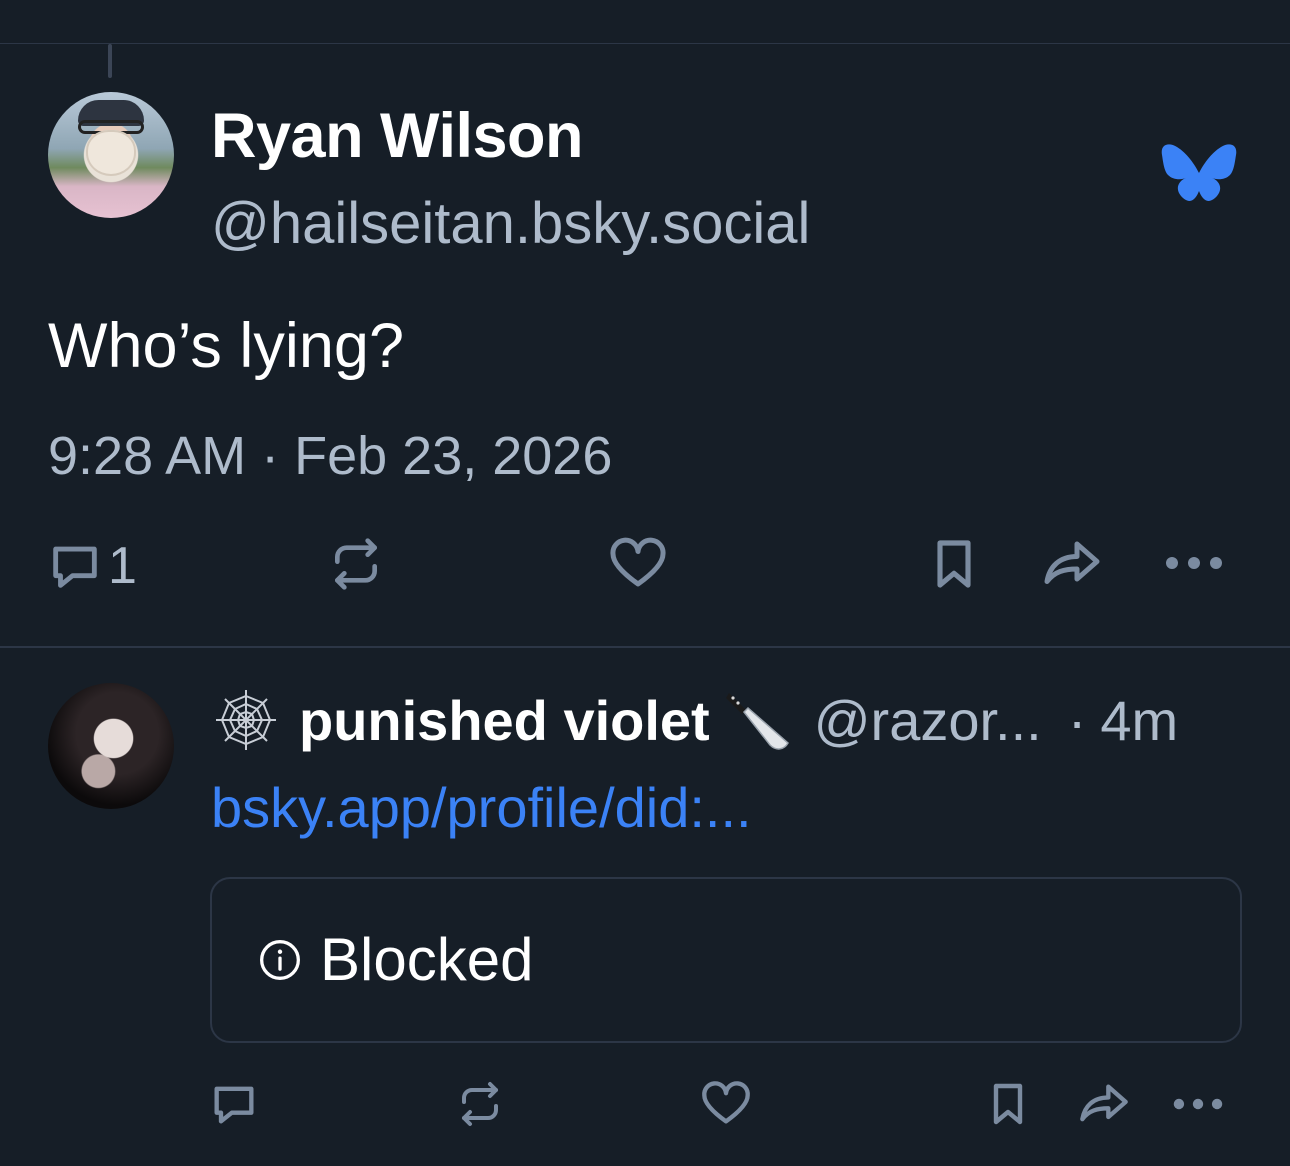  I want to click on reply-share-button, so click(1104, 1104).